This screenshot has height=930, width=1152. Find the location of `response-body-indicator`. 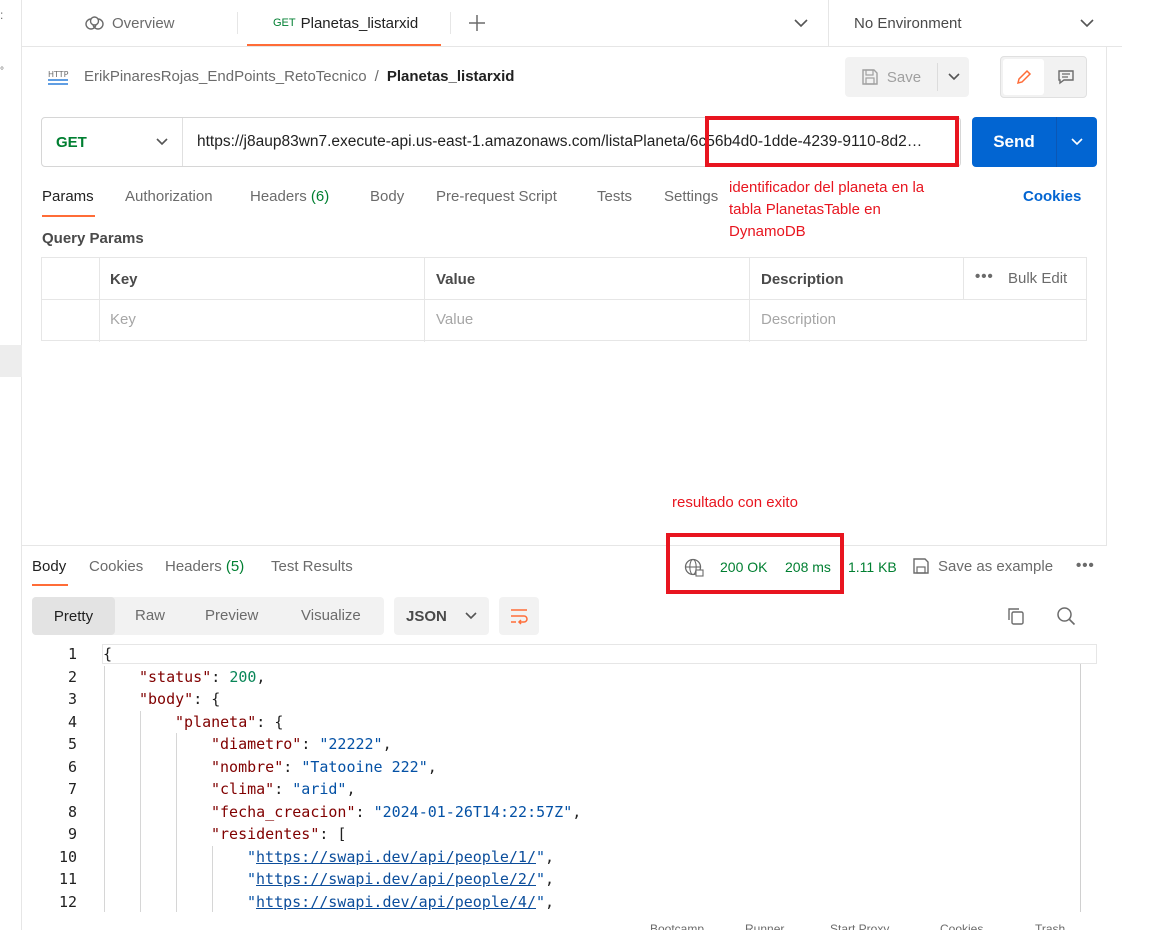

response-body-indicator is located at coordinates (50, 585).